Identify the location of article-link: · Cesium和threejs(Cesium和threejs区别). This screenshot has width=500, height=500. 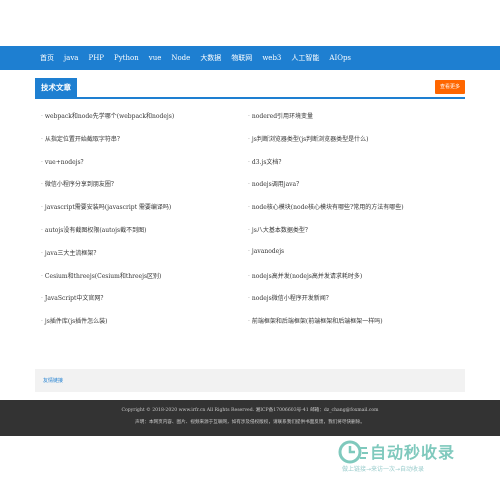
(101, 275).